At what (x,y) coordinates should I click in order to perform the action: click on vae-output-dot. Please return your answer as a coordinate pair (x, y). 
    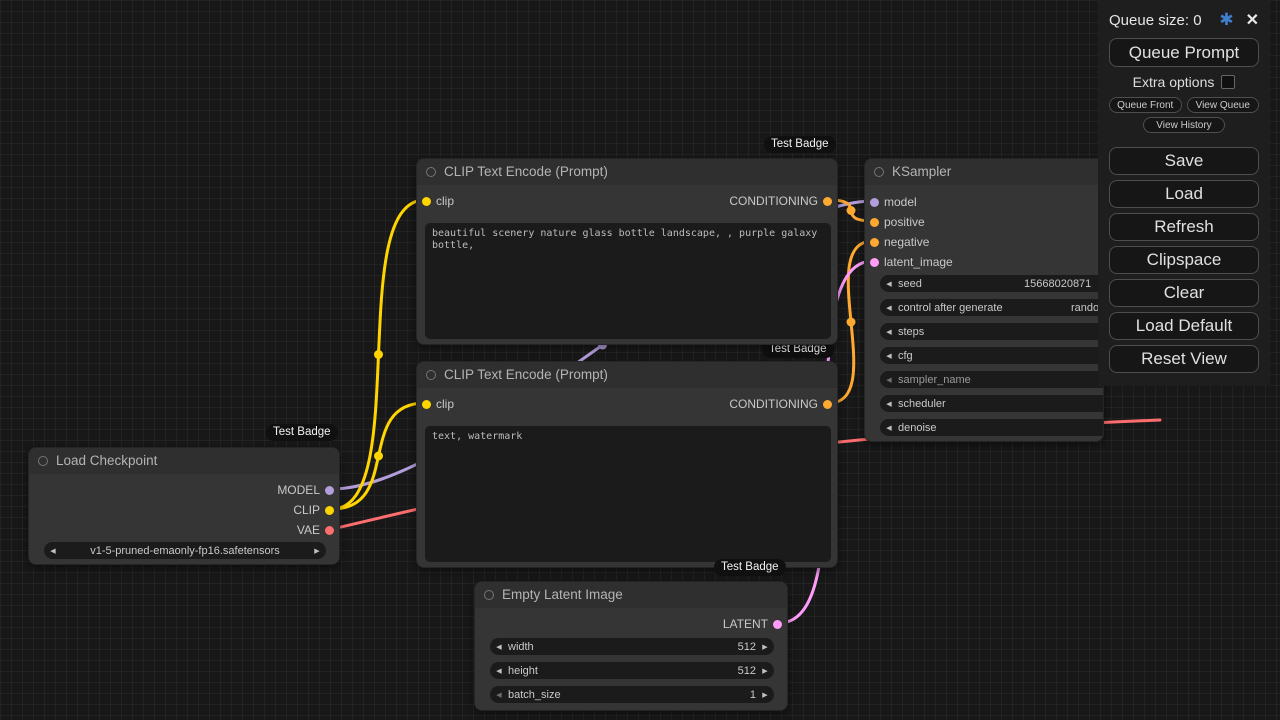
    Looking at the image, I should click on (329, 530).